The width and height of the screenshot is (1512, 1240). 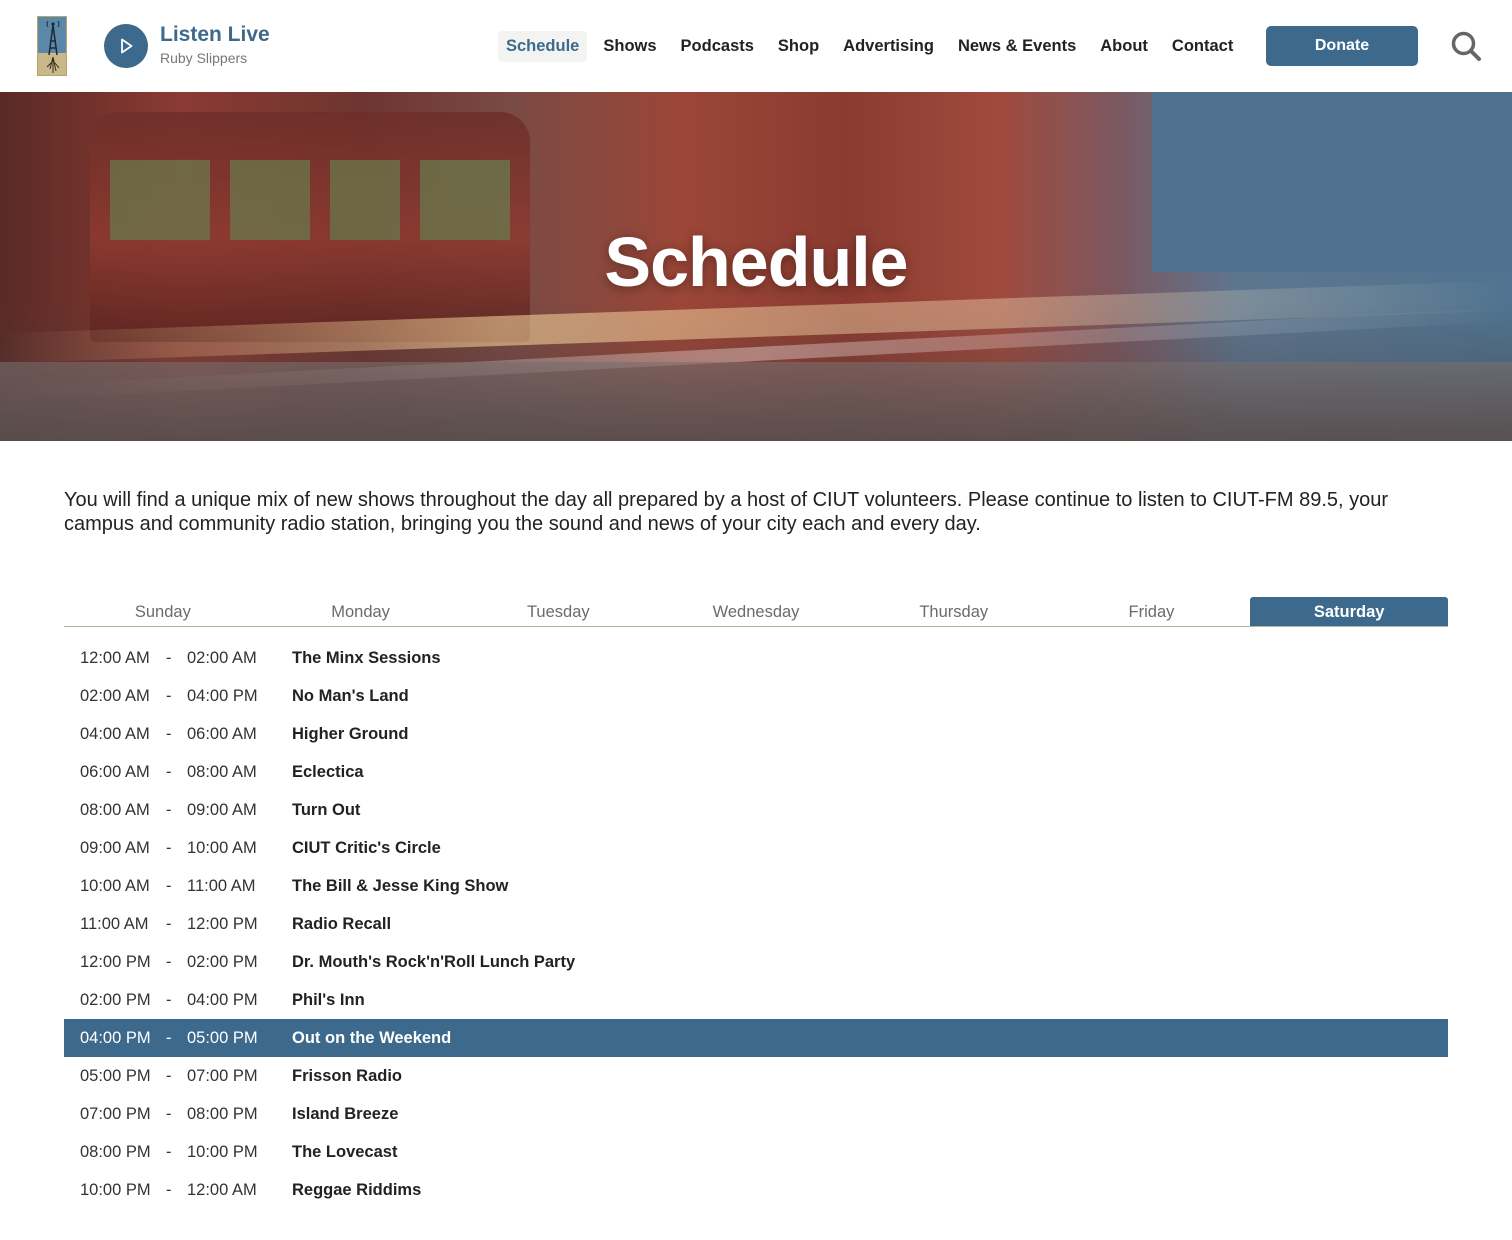 What do you see at coordinates (222, 1076) in the screenshot?
I see `end-time: 07:00 PM` at bounding box center [222, 1076].